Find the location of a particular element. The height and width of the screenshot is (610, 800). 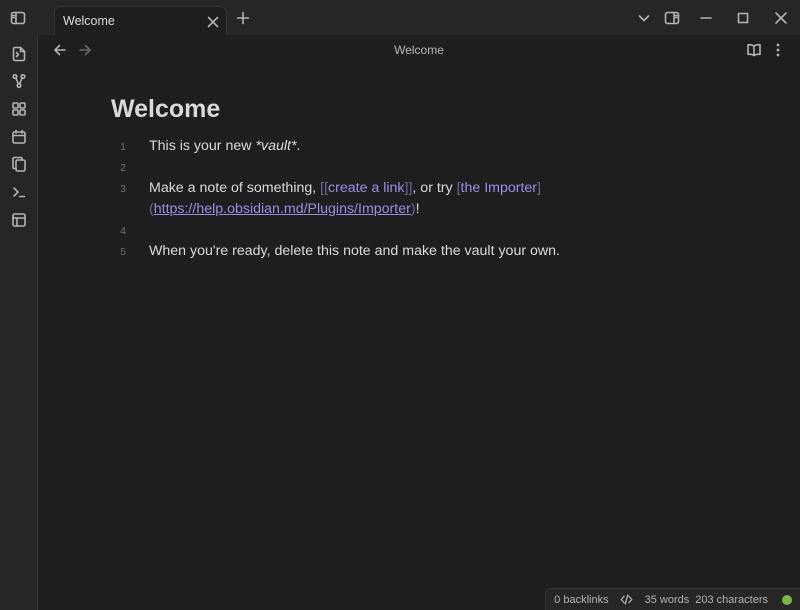

minimize-icon is located at coordinates (706, 18).